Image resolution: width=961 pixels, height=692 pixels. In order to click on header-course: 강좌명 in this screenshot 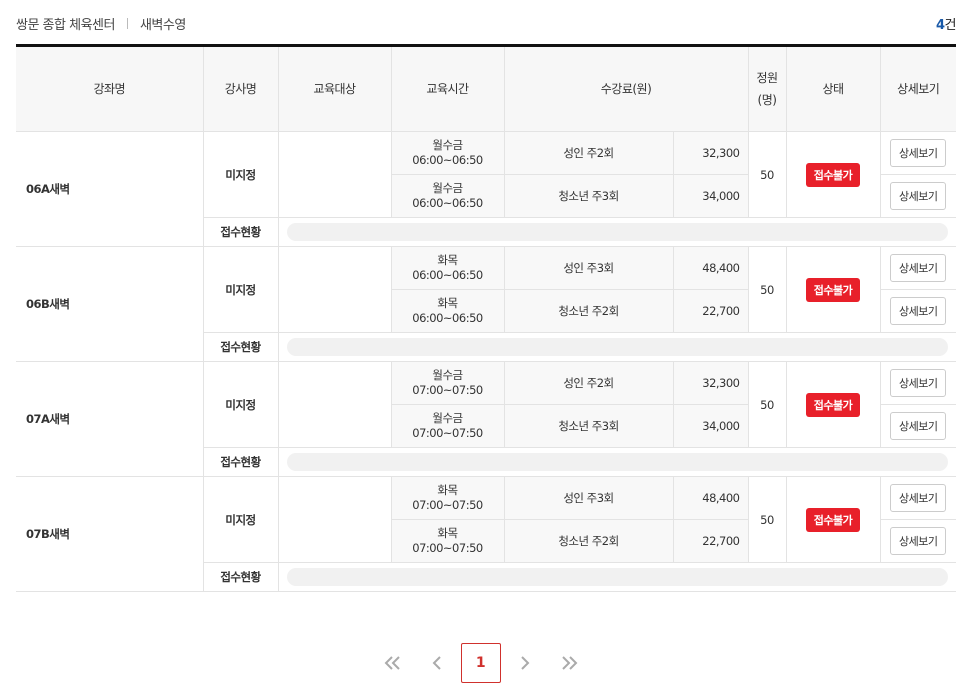, I will do `click(109, 88)`.